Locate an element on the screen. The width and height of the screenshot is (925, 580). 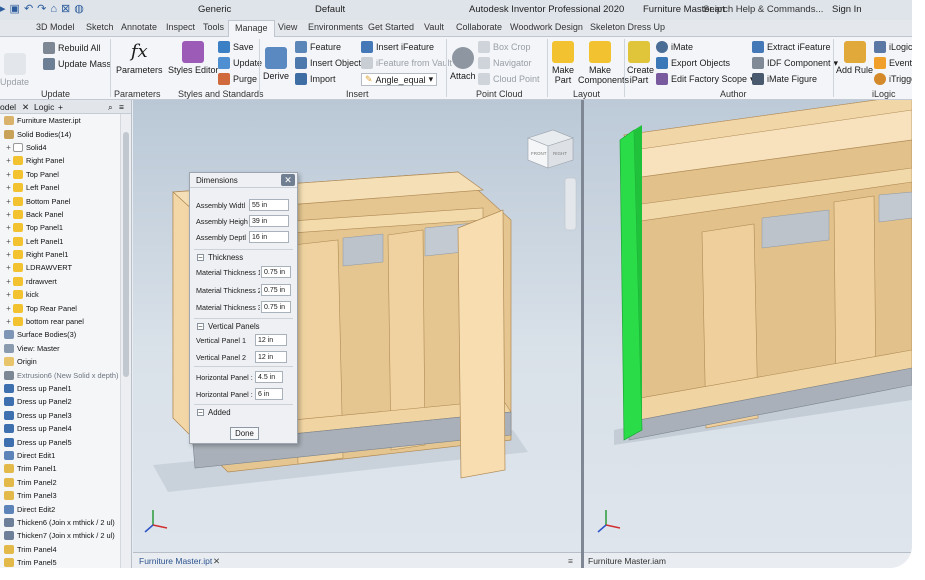
material-combo: Default is located at coordinates (330, 9).